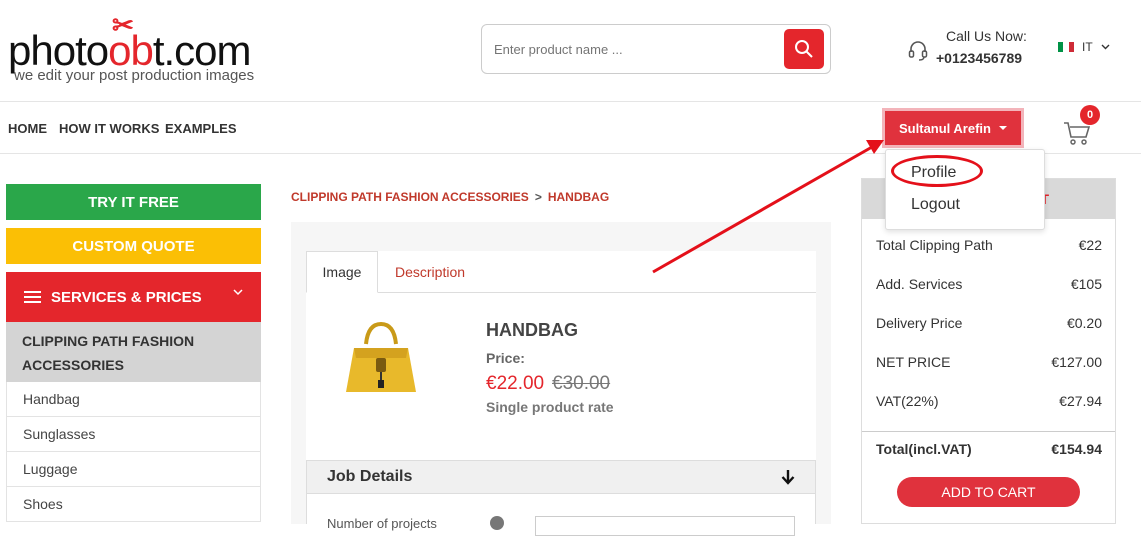 This screenshot has width=1141, height=536. What do you see at coordinates (919, 323) in the screenshot?
I see `summary-label: Delivery Price` at bounding box center [919, 323].